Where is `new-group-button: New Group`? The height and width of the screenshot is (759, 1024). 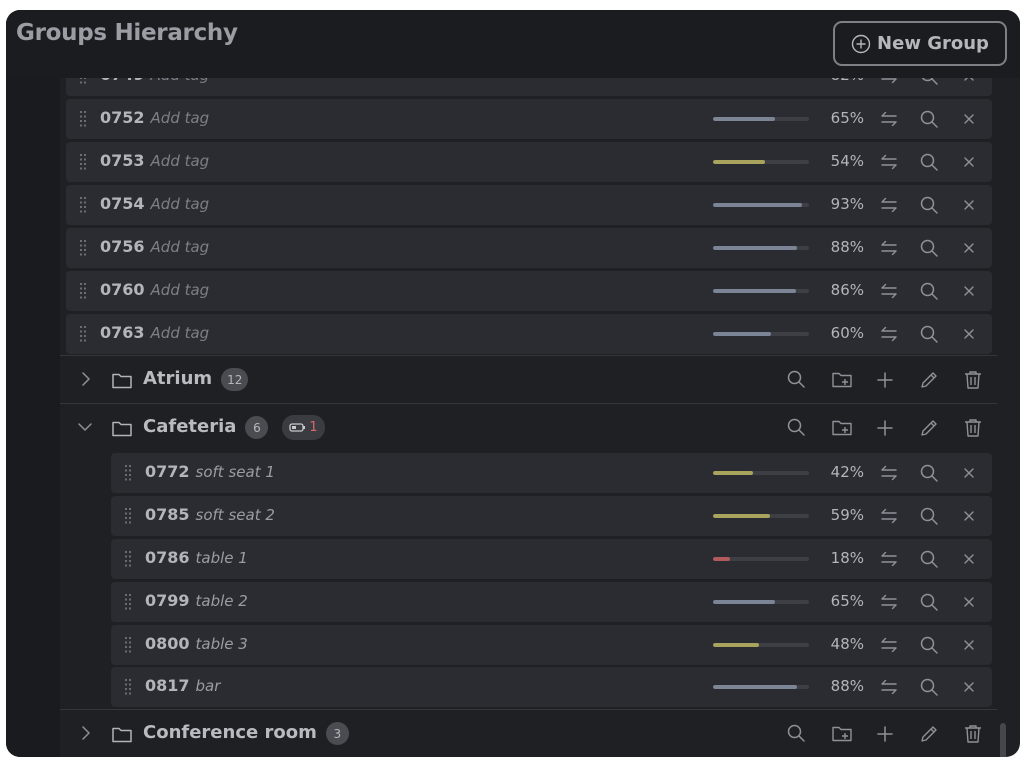 new-group-button: New Group is located at coordinates (920, 43).